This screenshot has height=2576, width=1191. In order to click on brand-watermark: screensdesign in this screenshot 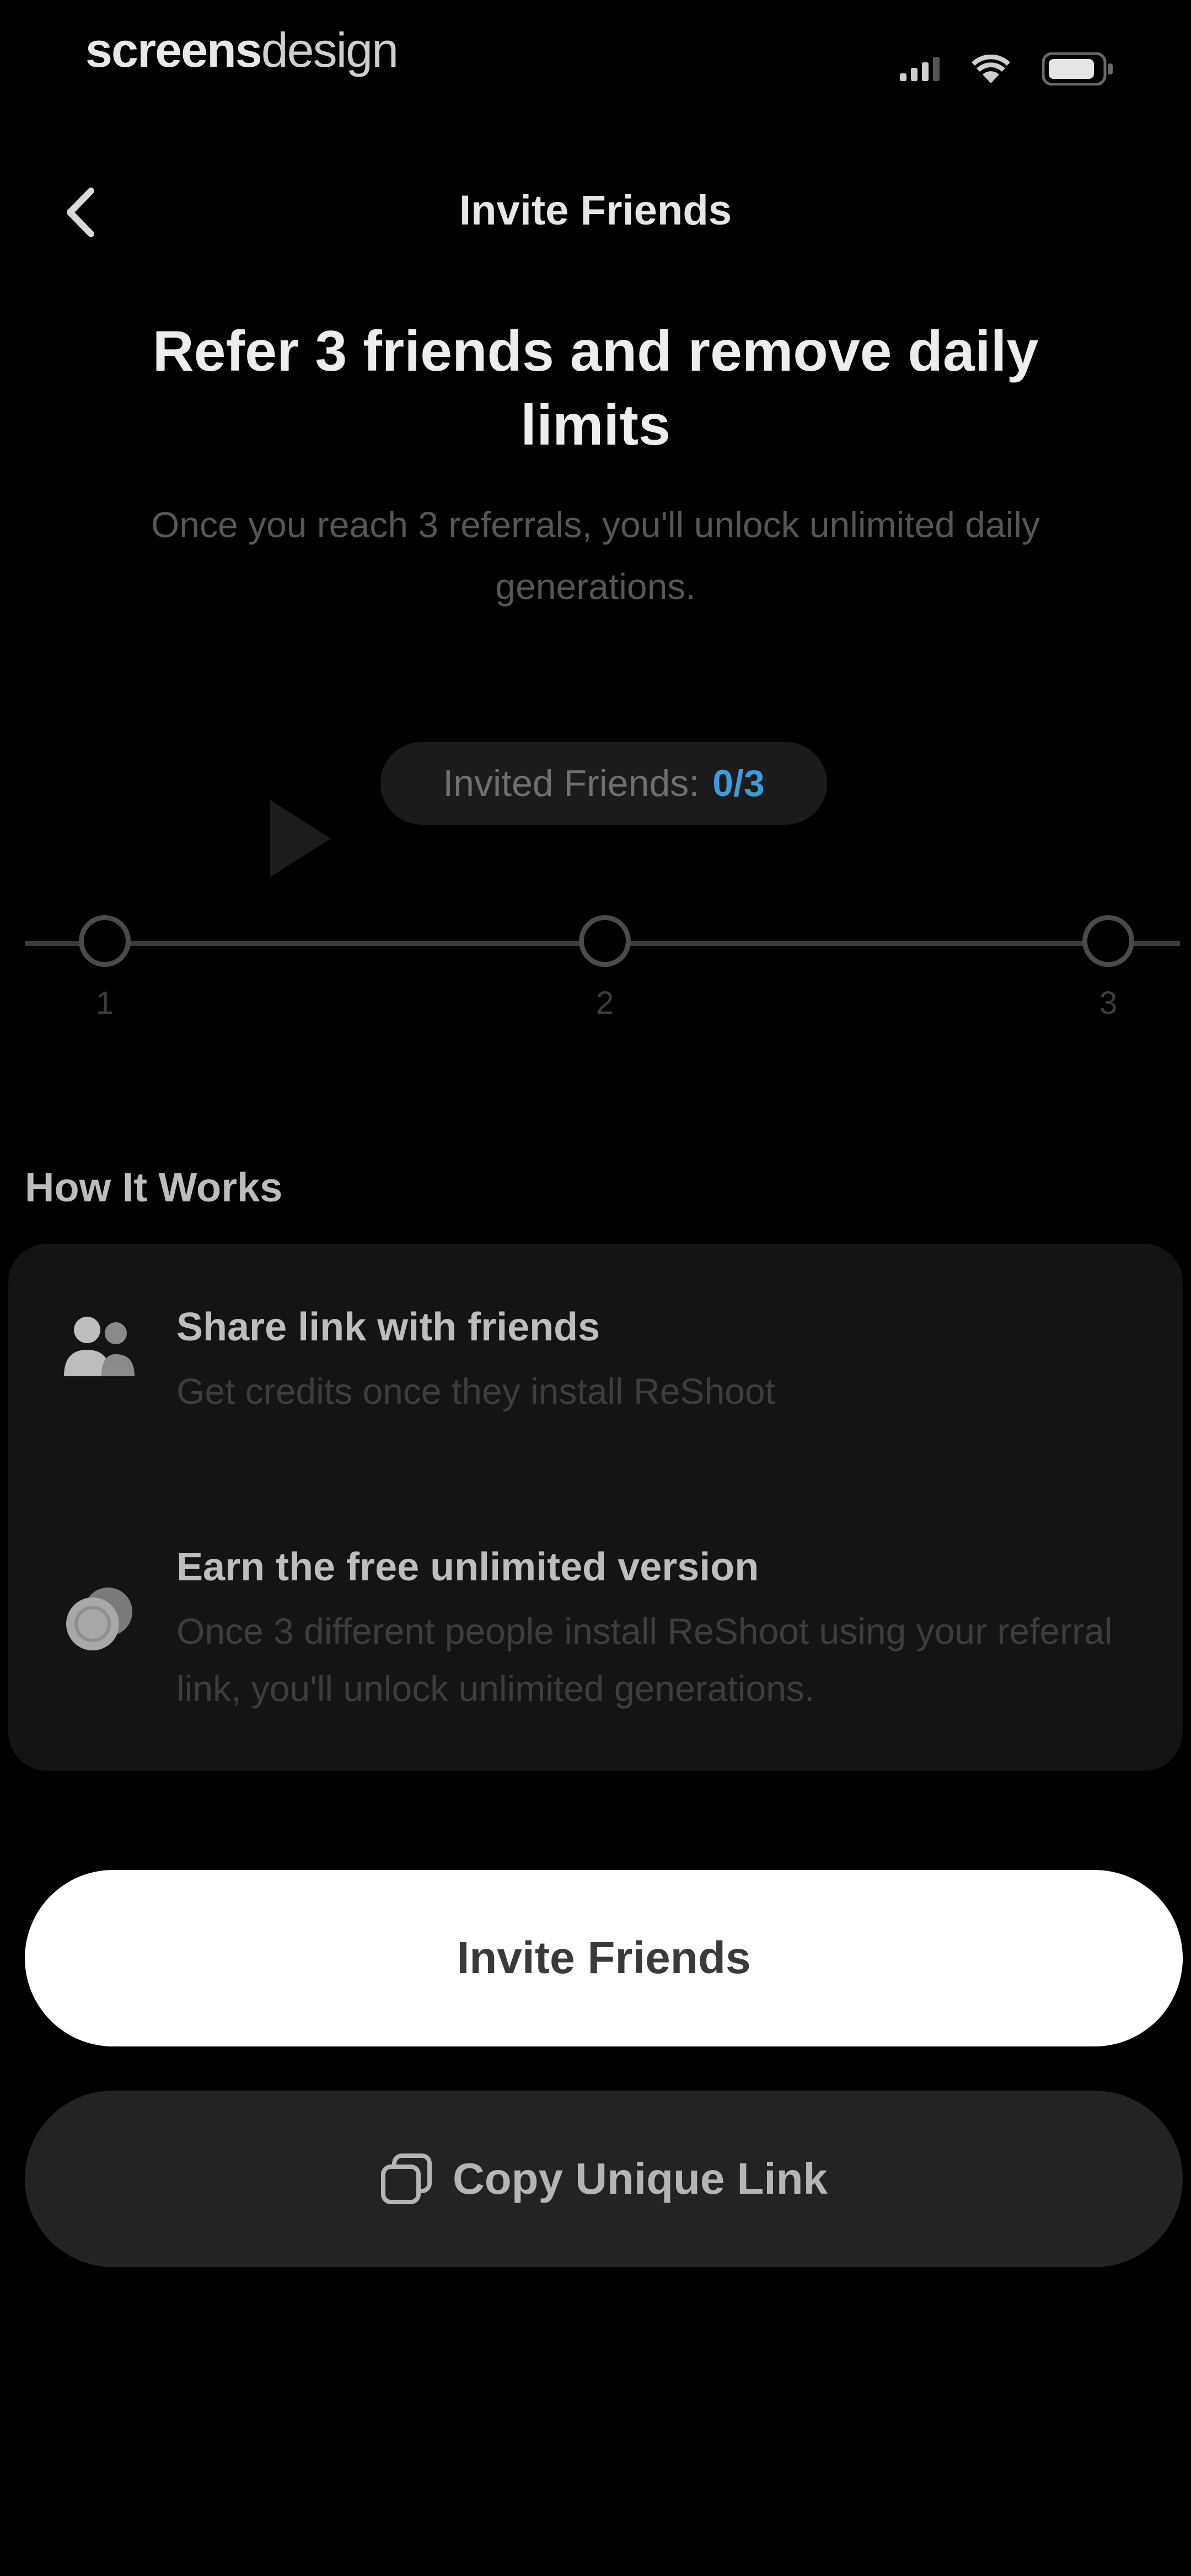, I will do `click(242, 50)`.